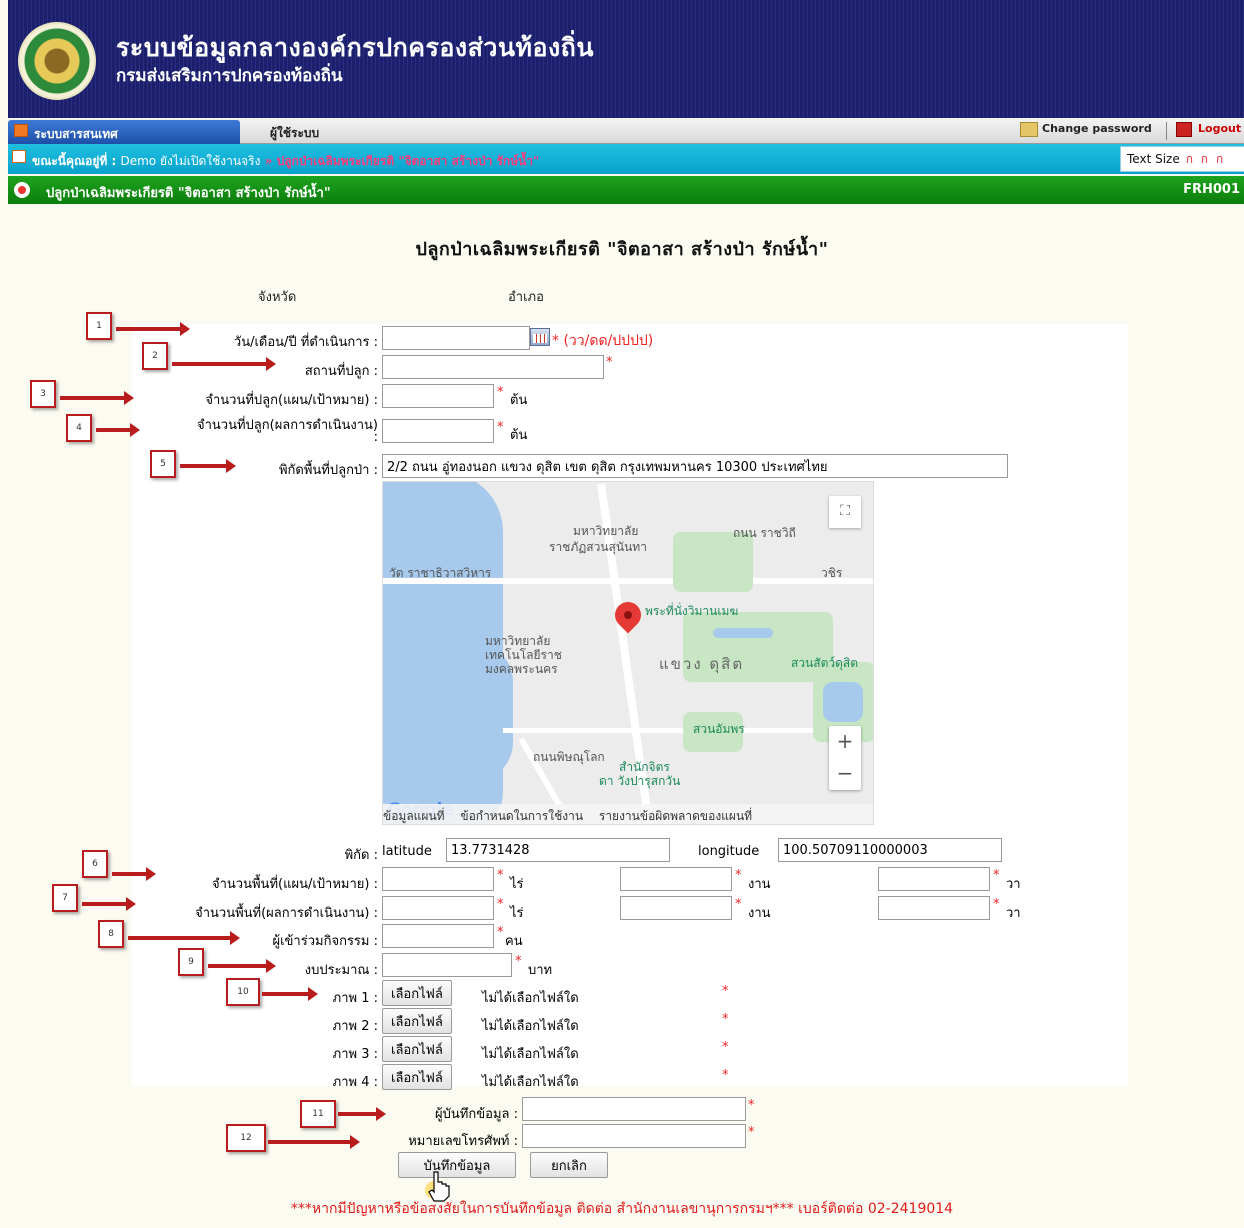 The width and height of the screenshot is (1244, 1228). Describe the element at coordinates (155, 356) in the screenshot. I see `annotation-badge: 2` at that location.